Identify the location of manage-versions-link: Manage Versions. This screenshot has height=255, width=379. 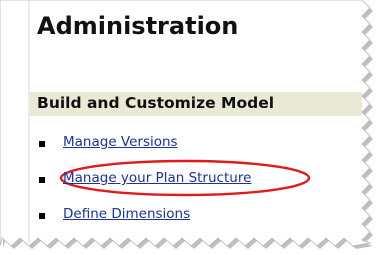
(120, 142).